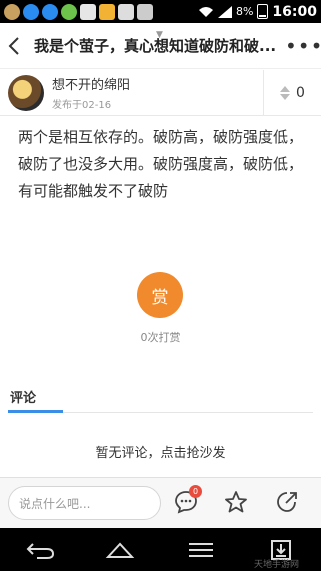 Image resolution: width=321 pixels, height=571 pixels. I want to click on back-button, so click(14, 46).